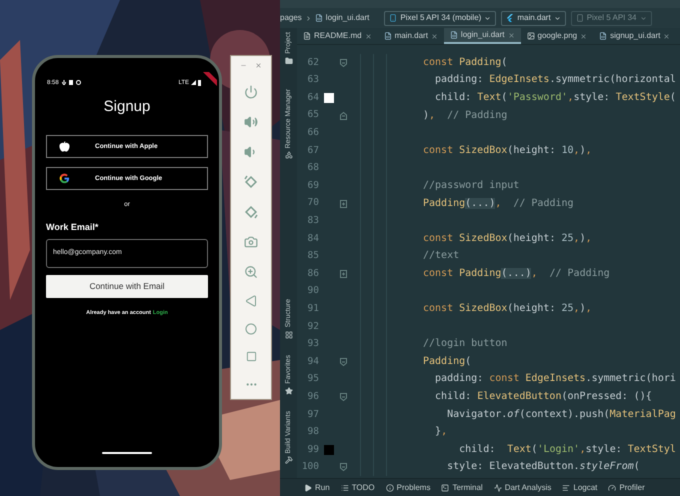  What do you see at coordinates (322, 488) in the screenshot?
I see `tool-window-button: Run` at bounding box center [322, 488].